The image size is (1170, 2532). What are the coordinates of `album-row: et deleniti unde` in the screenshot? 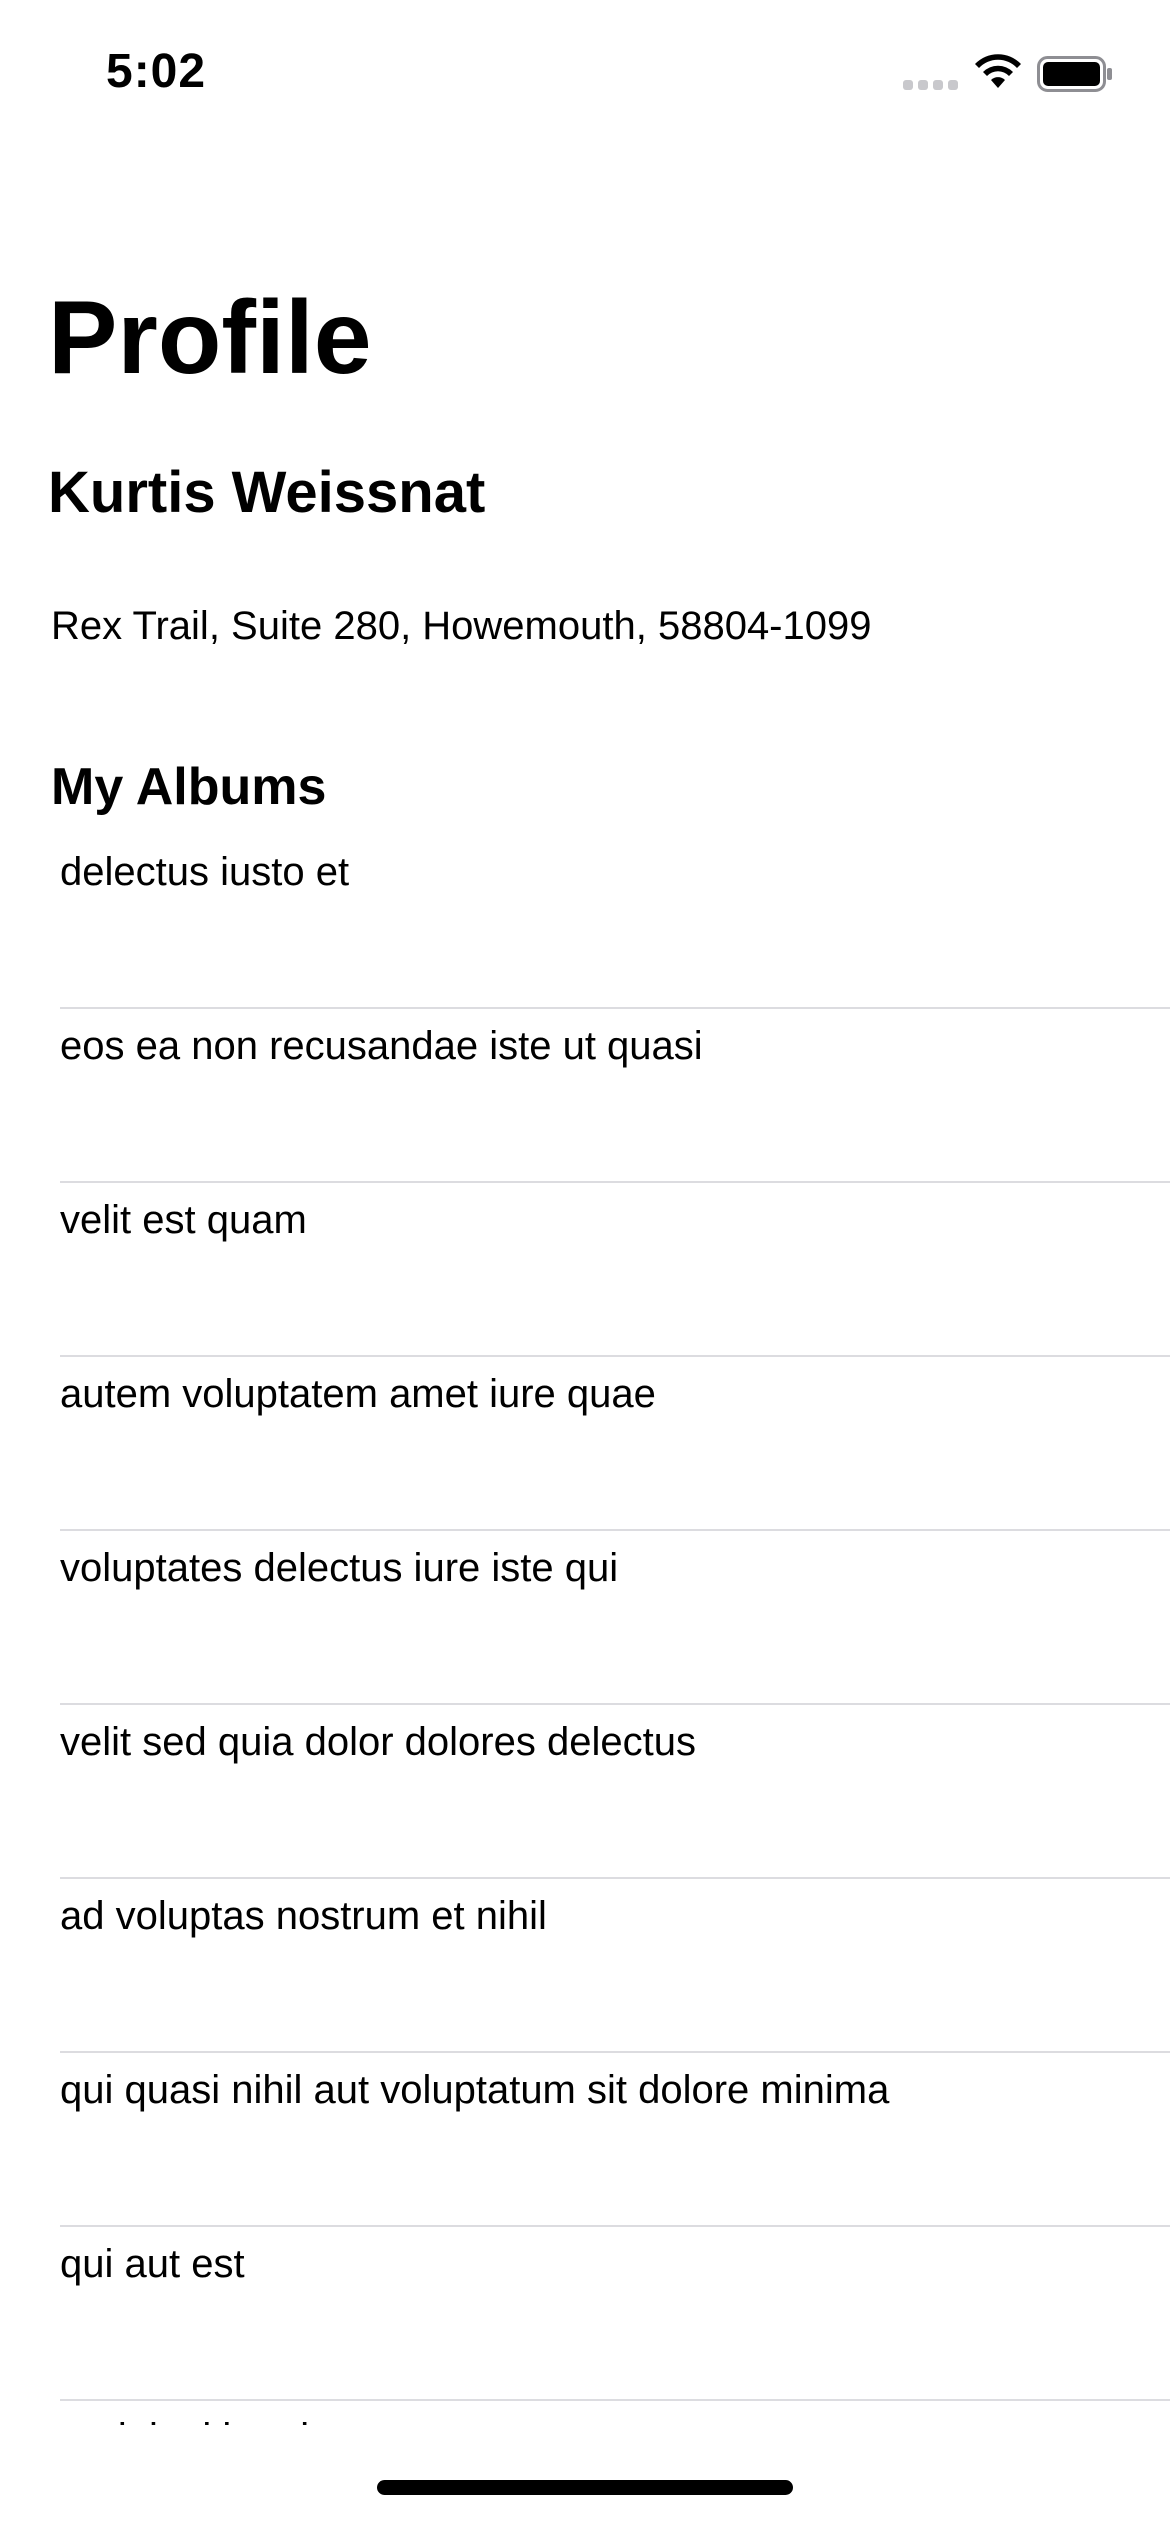 It's located at (585, 2413).